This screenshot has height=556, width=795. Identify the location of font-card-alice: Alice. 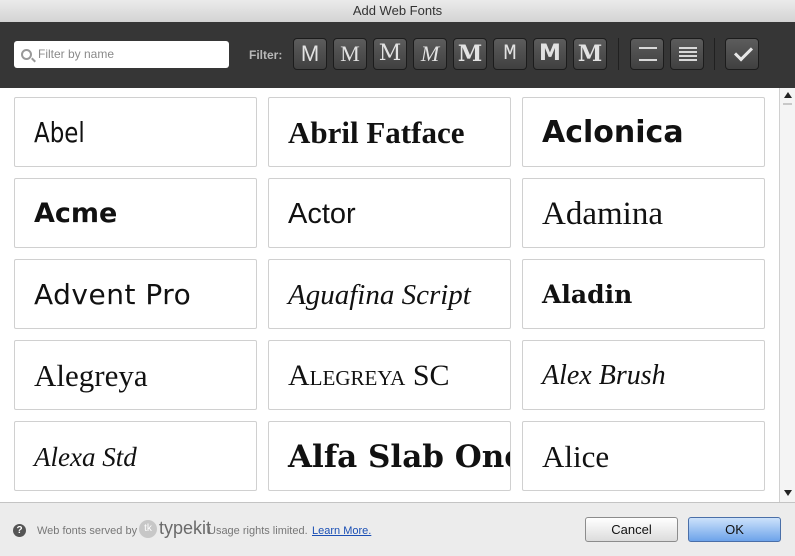
(643, 456).